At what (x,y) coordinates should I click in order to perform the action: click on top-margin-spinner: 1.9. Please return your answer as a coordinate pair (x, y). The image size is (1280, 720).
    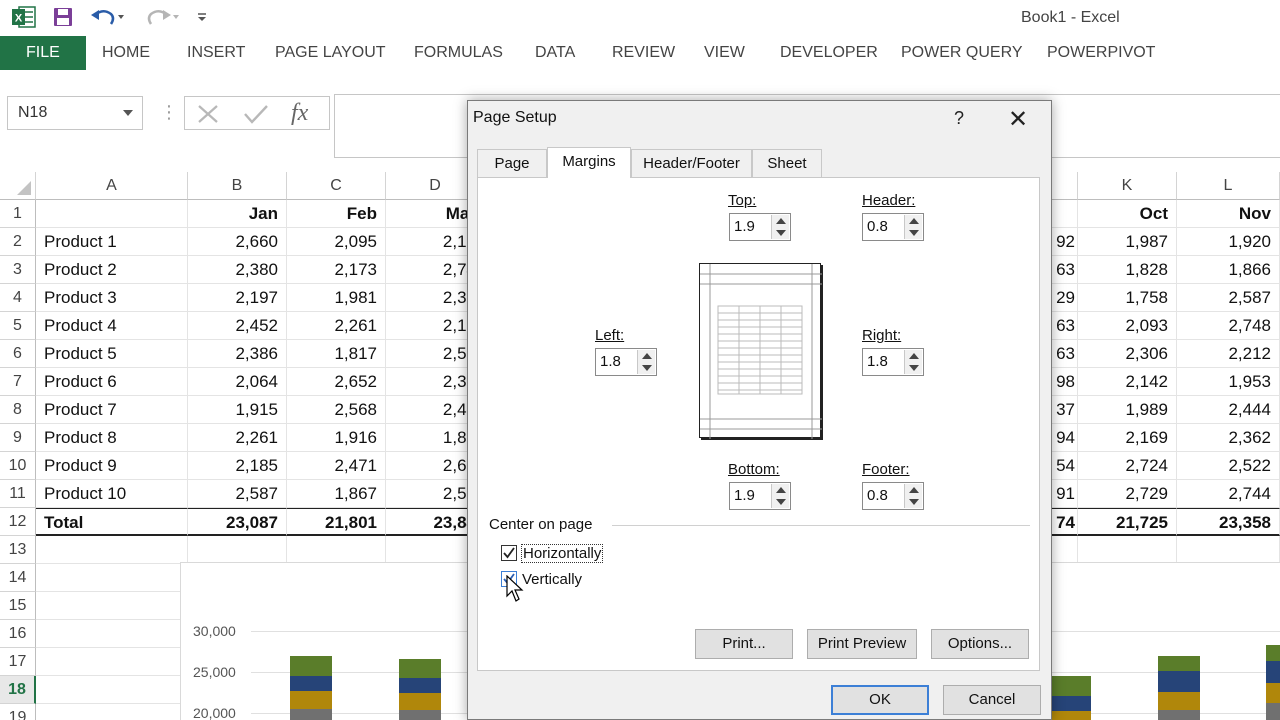
    Looking at the image, I should click on (760, 227).